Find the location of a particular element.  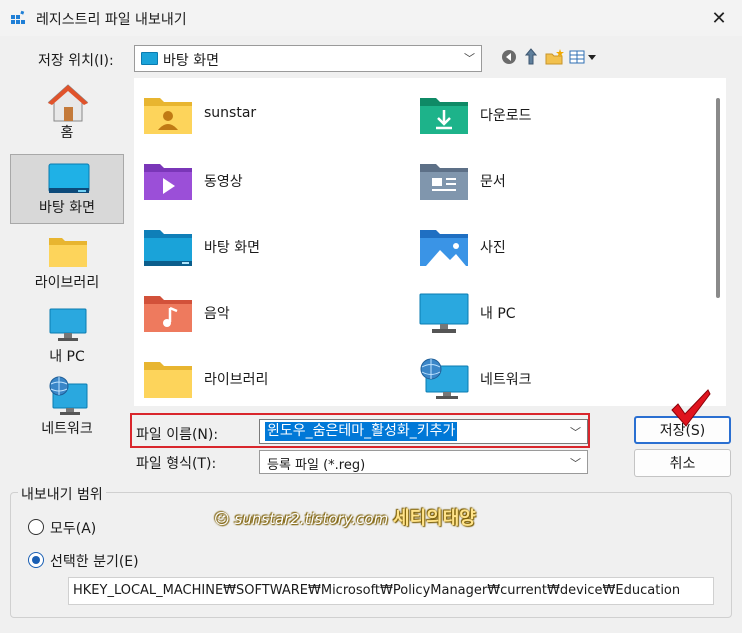

highlight-outline is located at coordinates (360, 430).